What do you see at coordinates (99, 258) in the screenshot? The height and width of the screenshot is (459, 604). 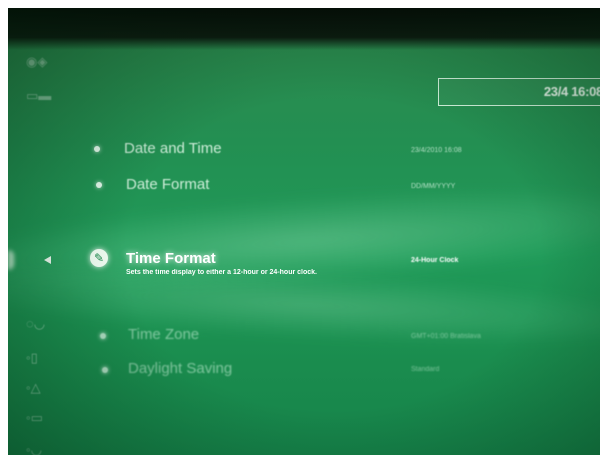 I see `wrench-icon: ✎` at bounding box center [99, 258].